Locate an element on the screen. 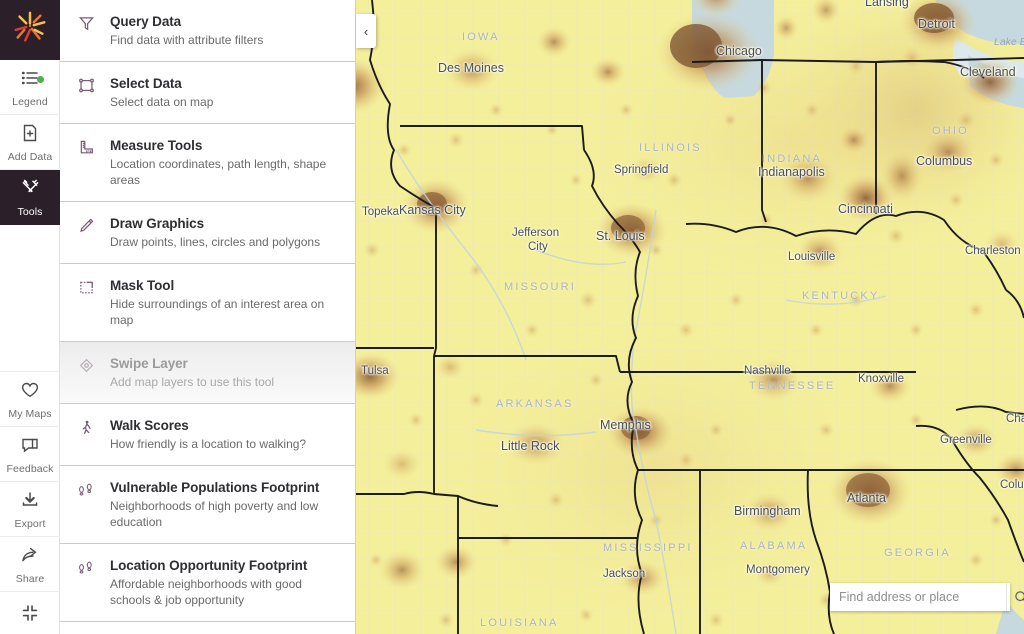  map-search-box is located at coordinates (927, 597).